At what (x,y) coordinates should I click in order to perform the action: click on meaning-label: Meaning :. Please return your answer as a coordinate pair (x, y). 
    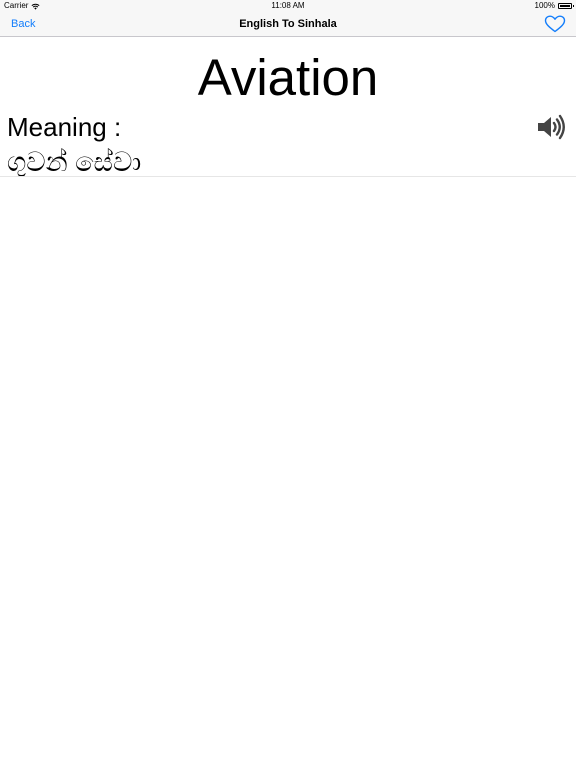
    Looking at the image, I should click on (64, 127).